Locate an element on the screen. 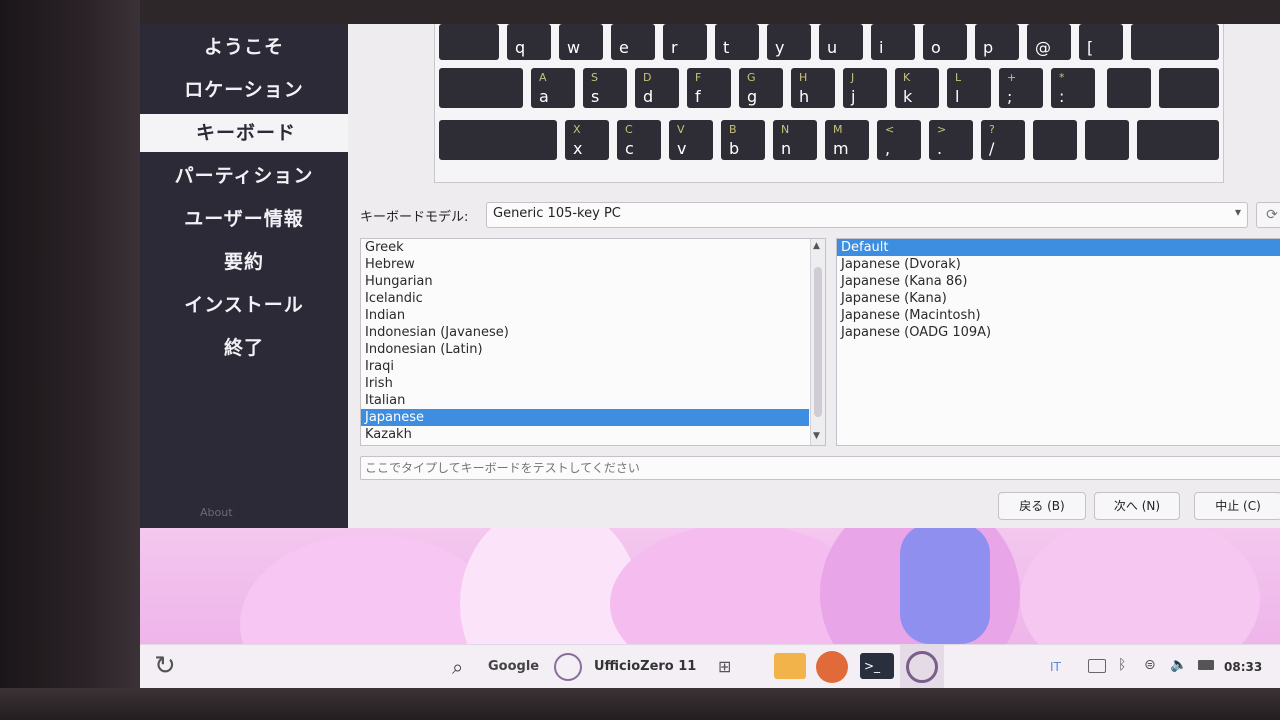  key-legend: u is located at coordinates (832, 47).